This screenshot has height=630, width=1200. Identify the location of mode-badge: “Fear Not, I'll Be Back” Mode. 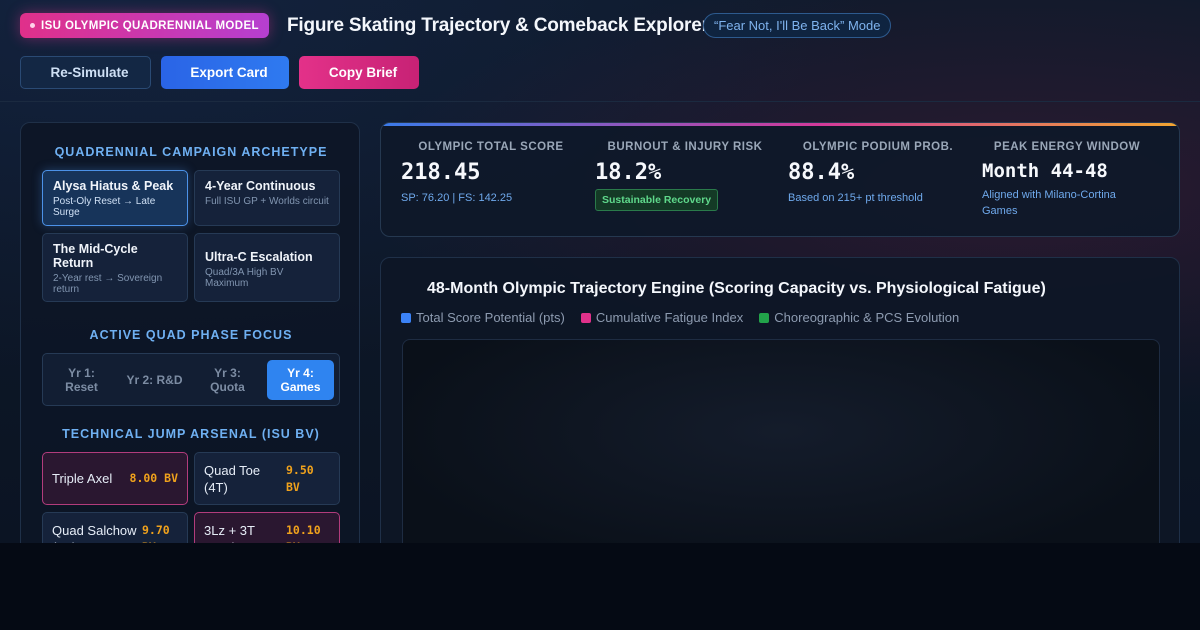
(797, 25).